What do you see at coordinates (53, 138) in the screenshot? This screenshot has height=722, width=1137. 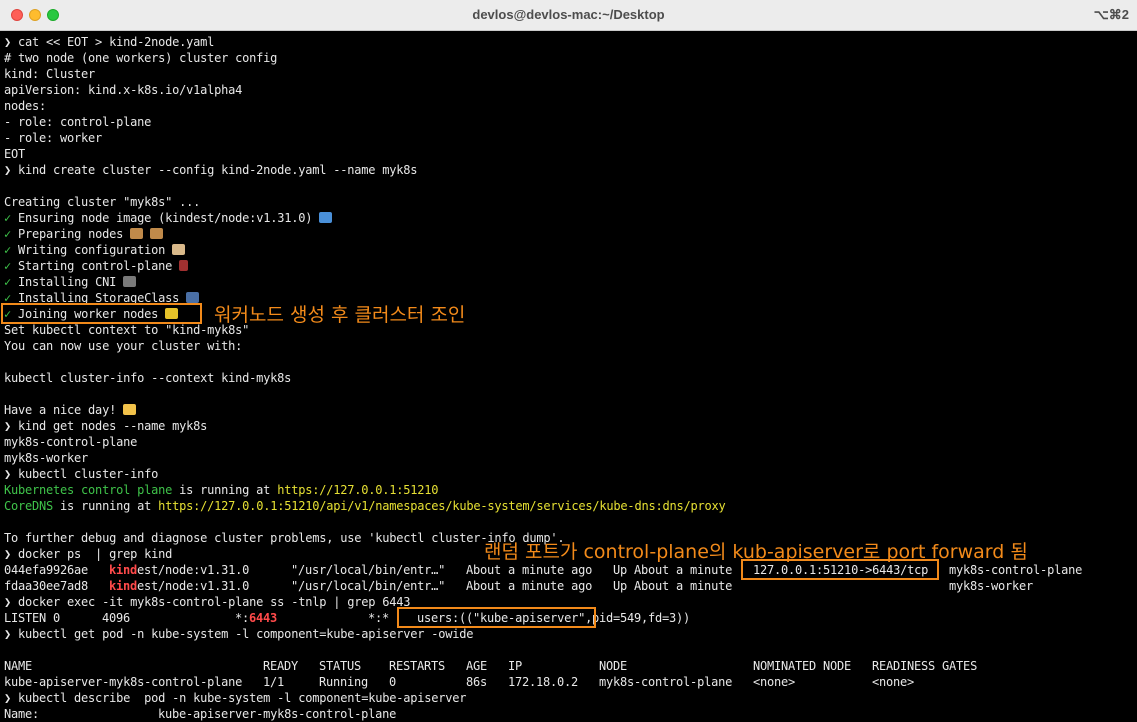 I see `terminal-line: - role: worker` at bounding box center [53, 138].